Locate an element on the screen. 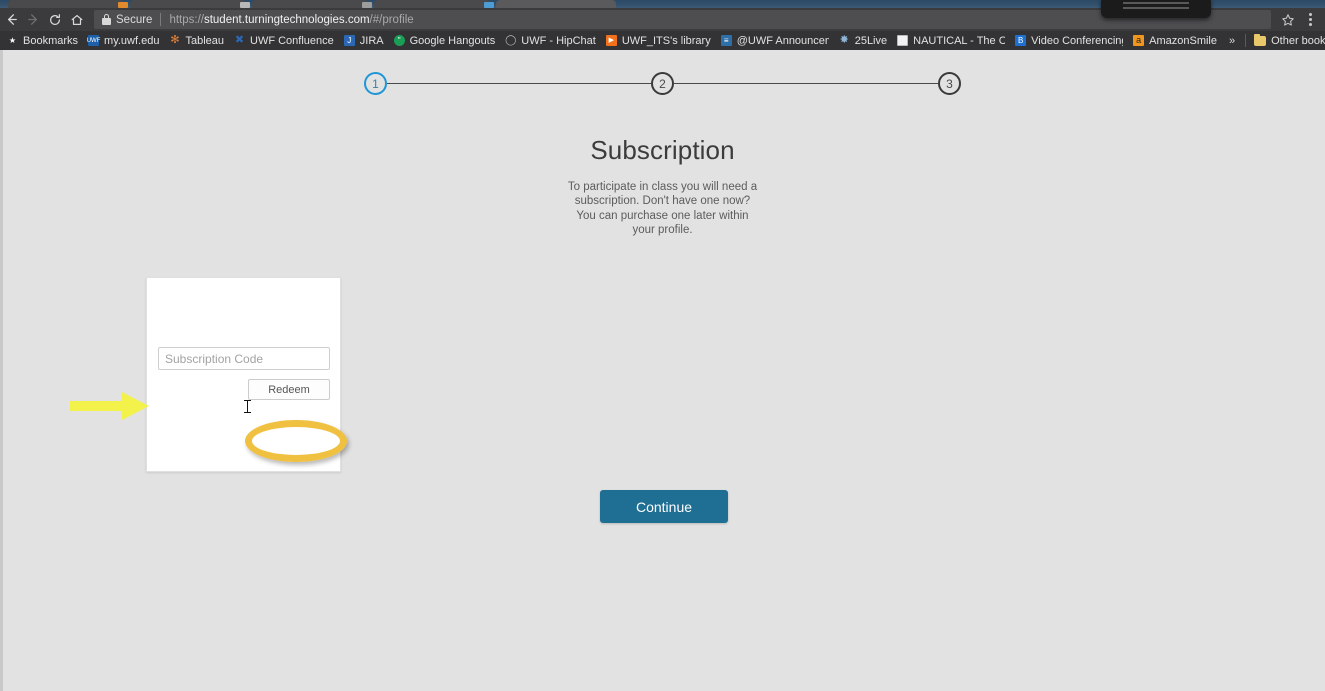 The height and width of the screenshot is (691, 1325). security-status-label: Secure is located at coordinates (134, 19).